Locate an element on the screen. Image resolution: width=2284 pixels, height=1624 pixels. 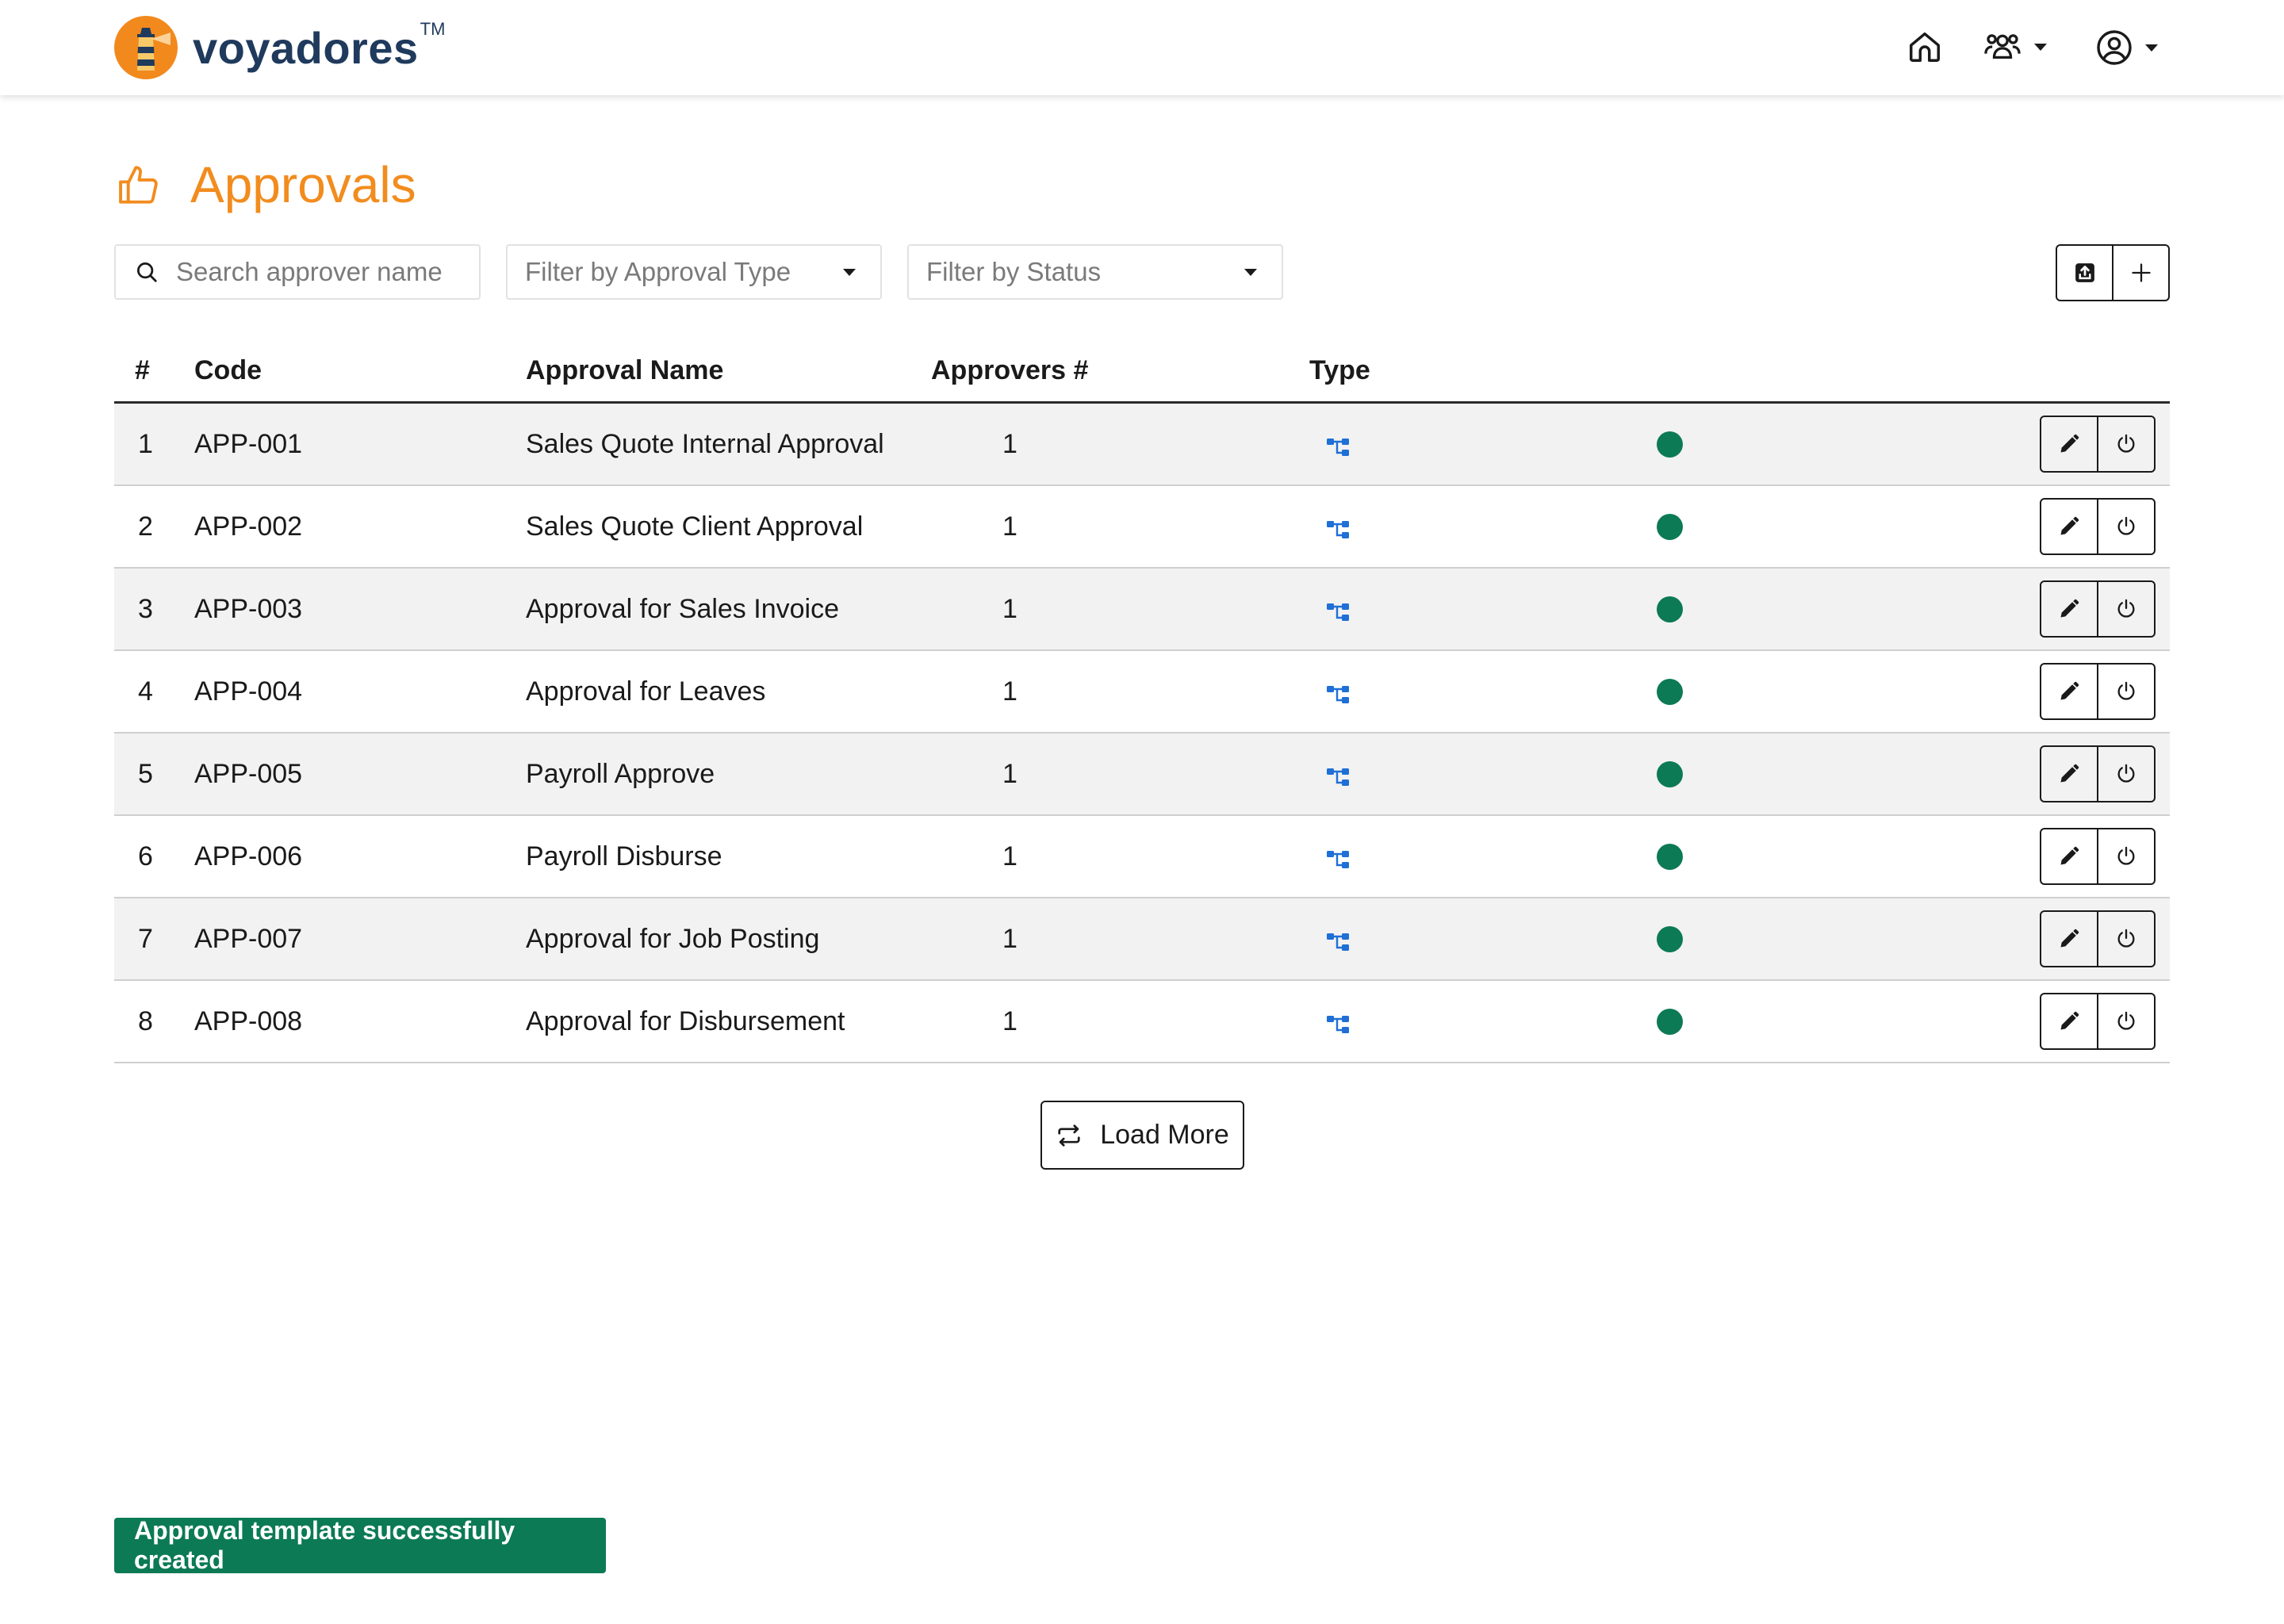
row-code: APP-002 is located at coordinates (248, 526).